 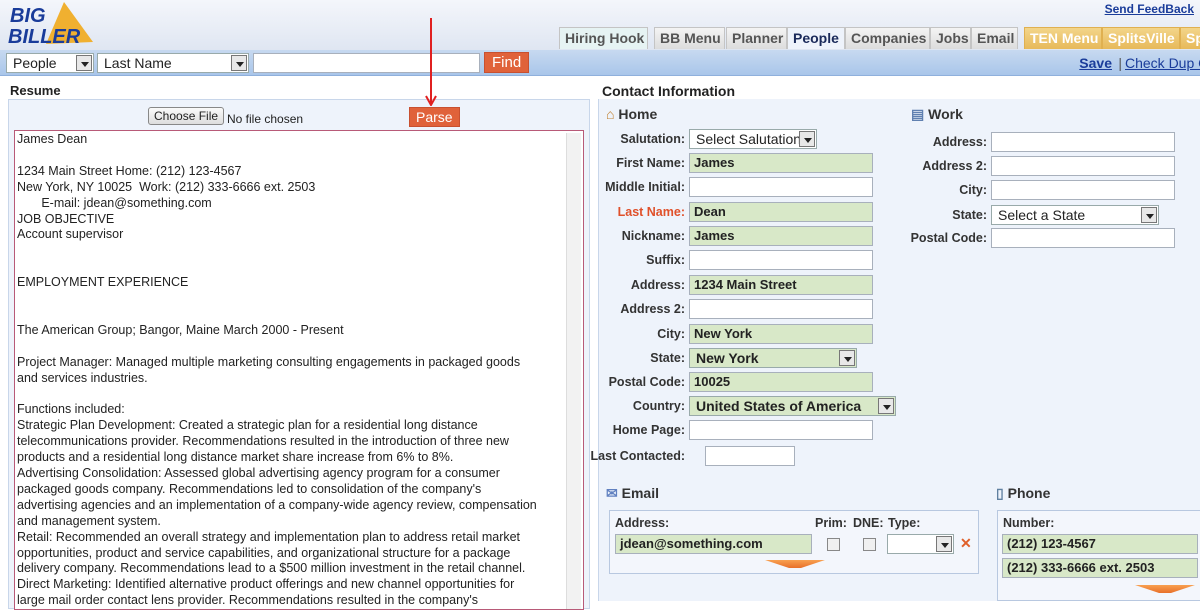 What do you see at coordinates (1063, 38) in the screenshot?
I see `tab-ten-menu: TEN Menu` at bounding box center [1063, 38].